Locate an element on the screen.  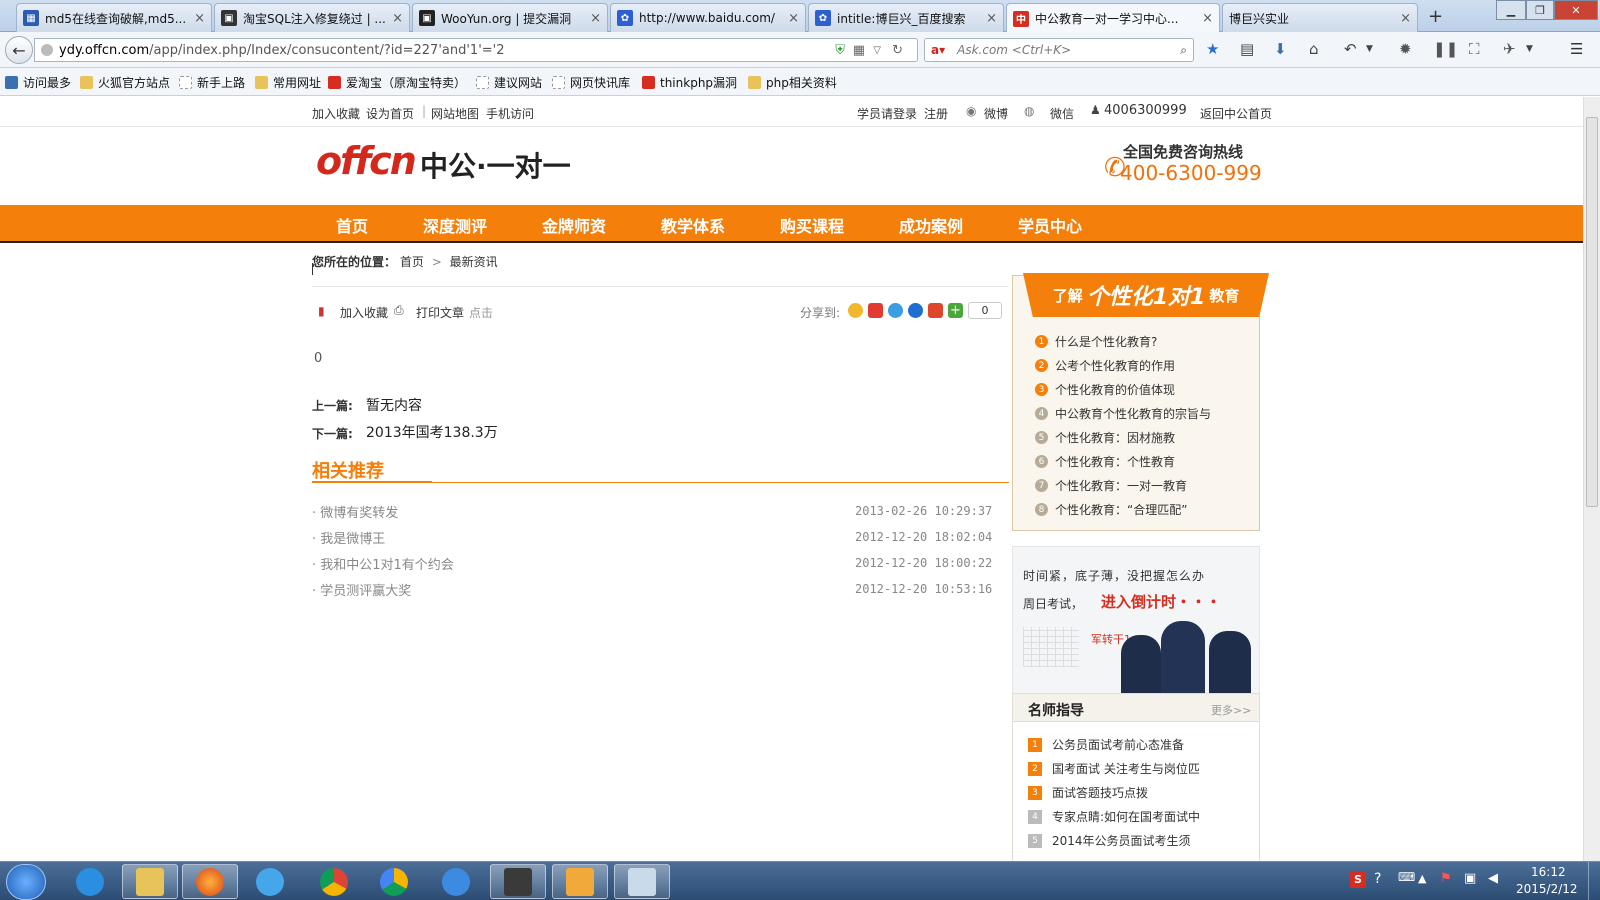
wechat-link: 微信 is located at coordinates (1062, 113).